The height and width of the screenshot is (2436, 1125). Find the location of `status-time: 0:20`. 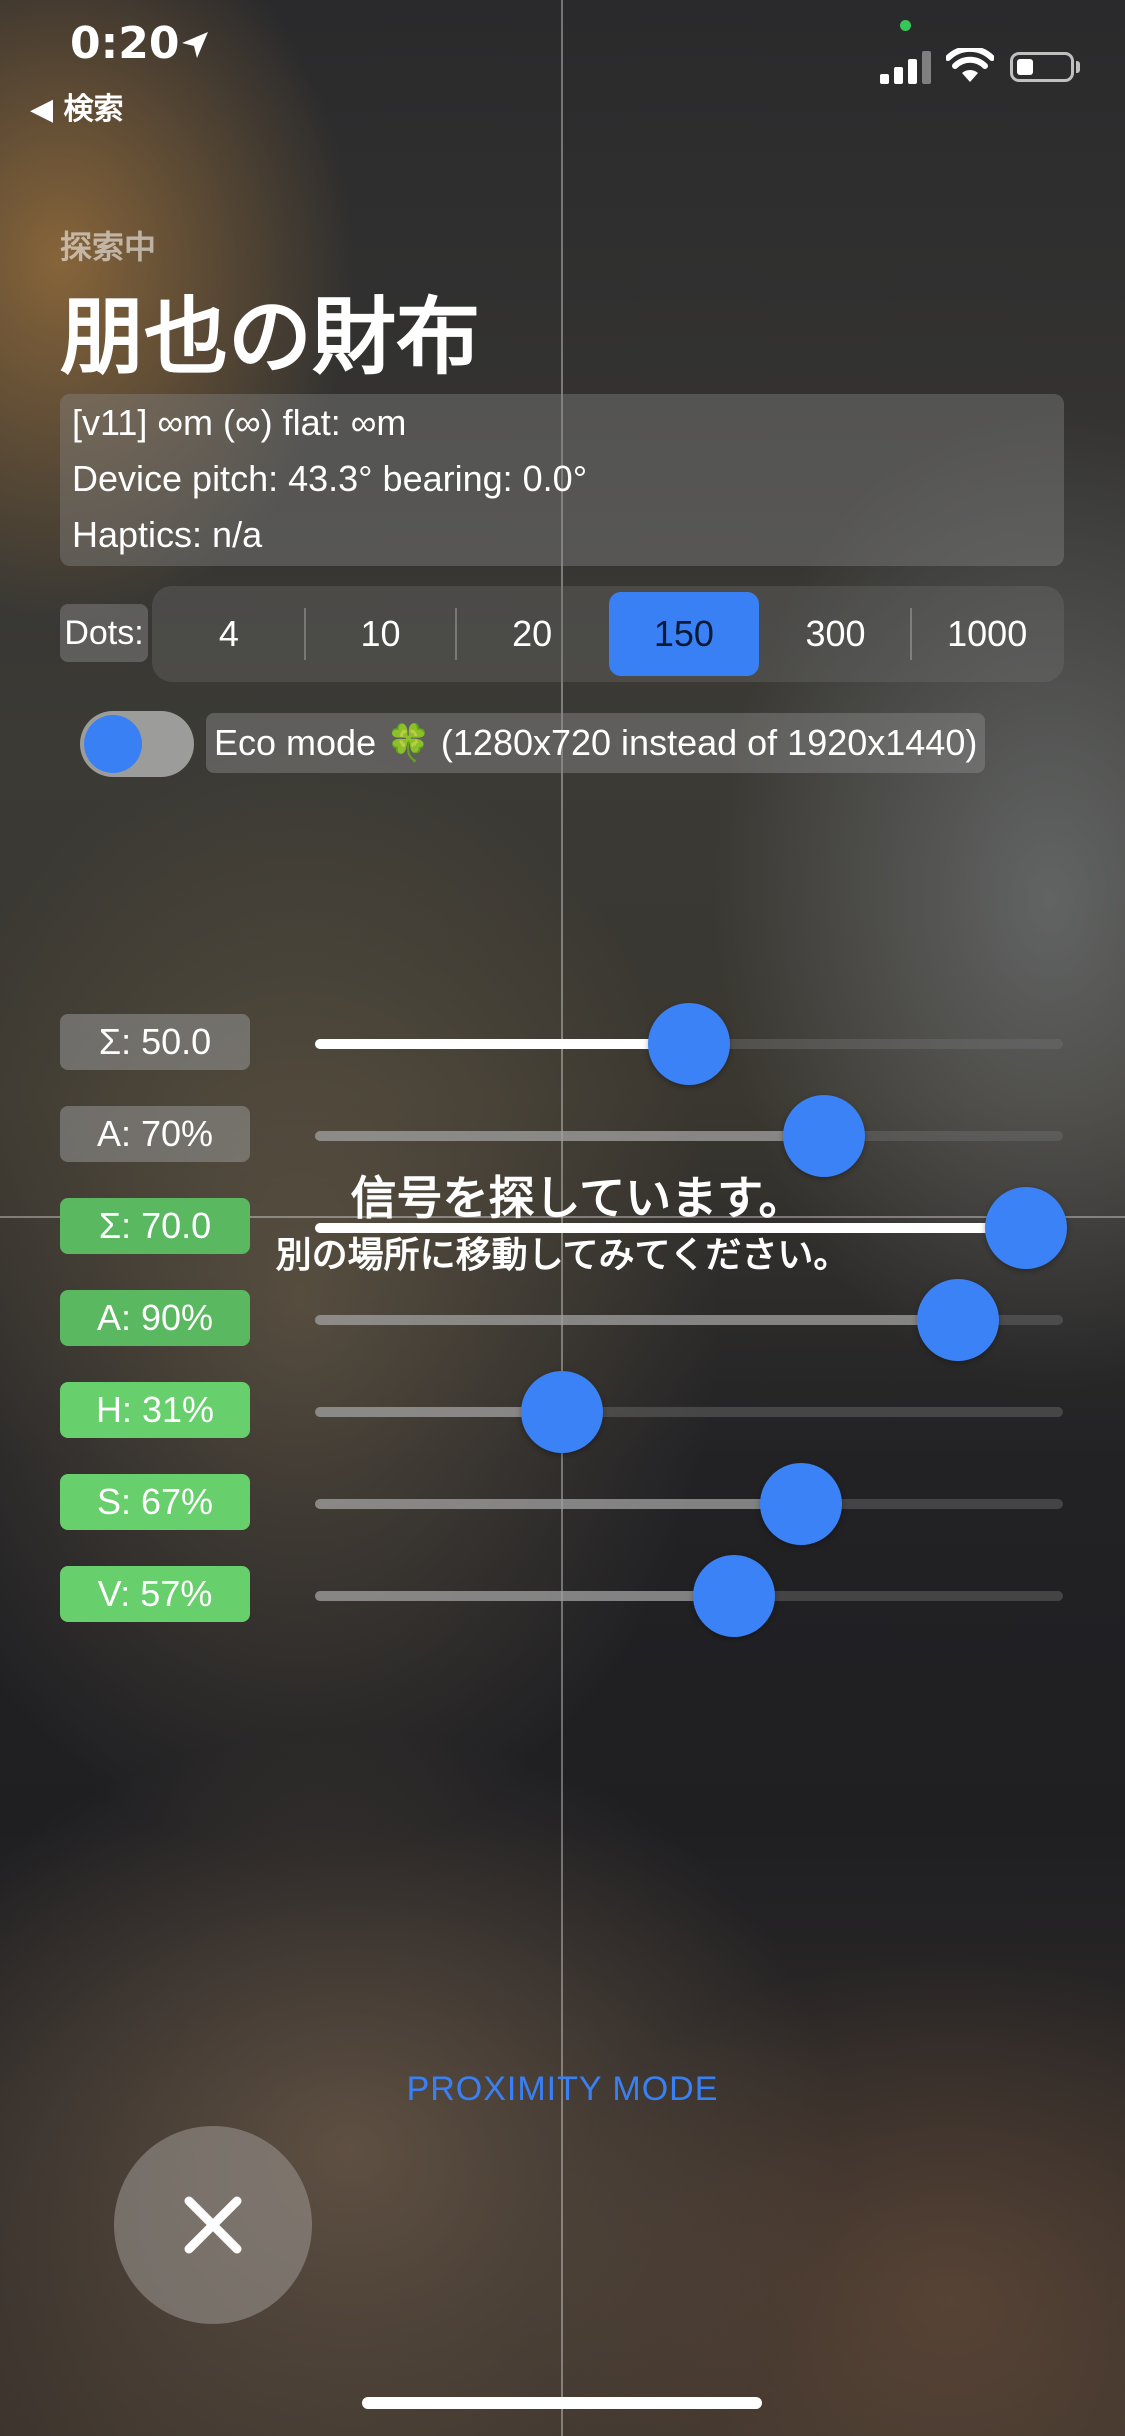

status-time: 0:20 is located at coordinates (125, 43).